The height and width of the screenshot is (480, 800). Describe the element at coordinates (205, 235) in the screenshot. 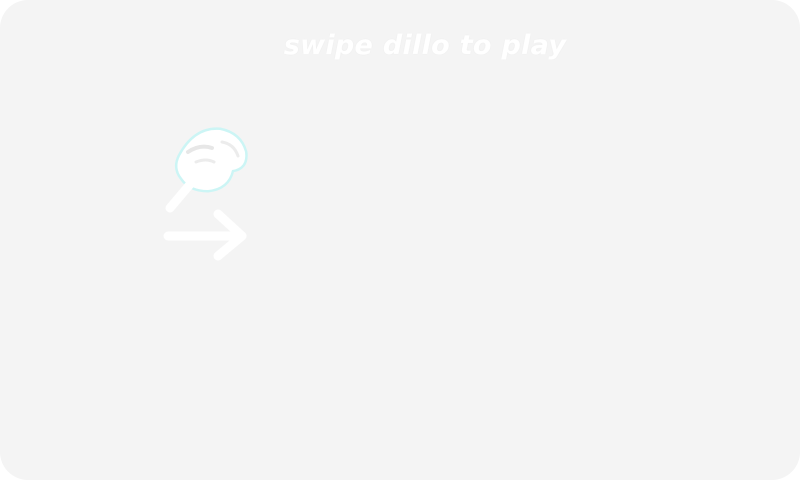

I see `right-arrow-icon` at that location.